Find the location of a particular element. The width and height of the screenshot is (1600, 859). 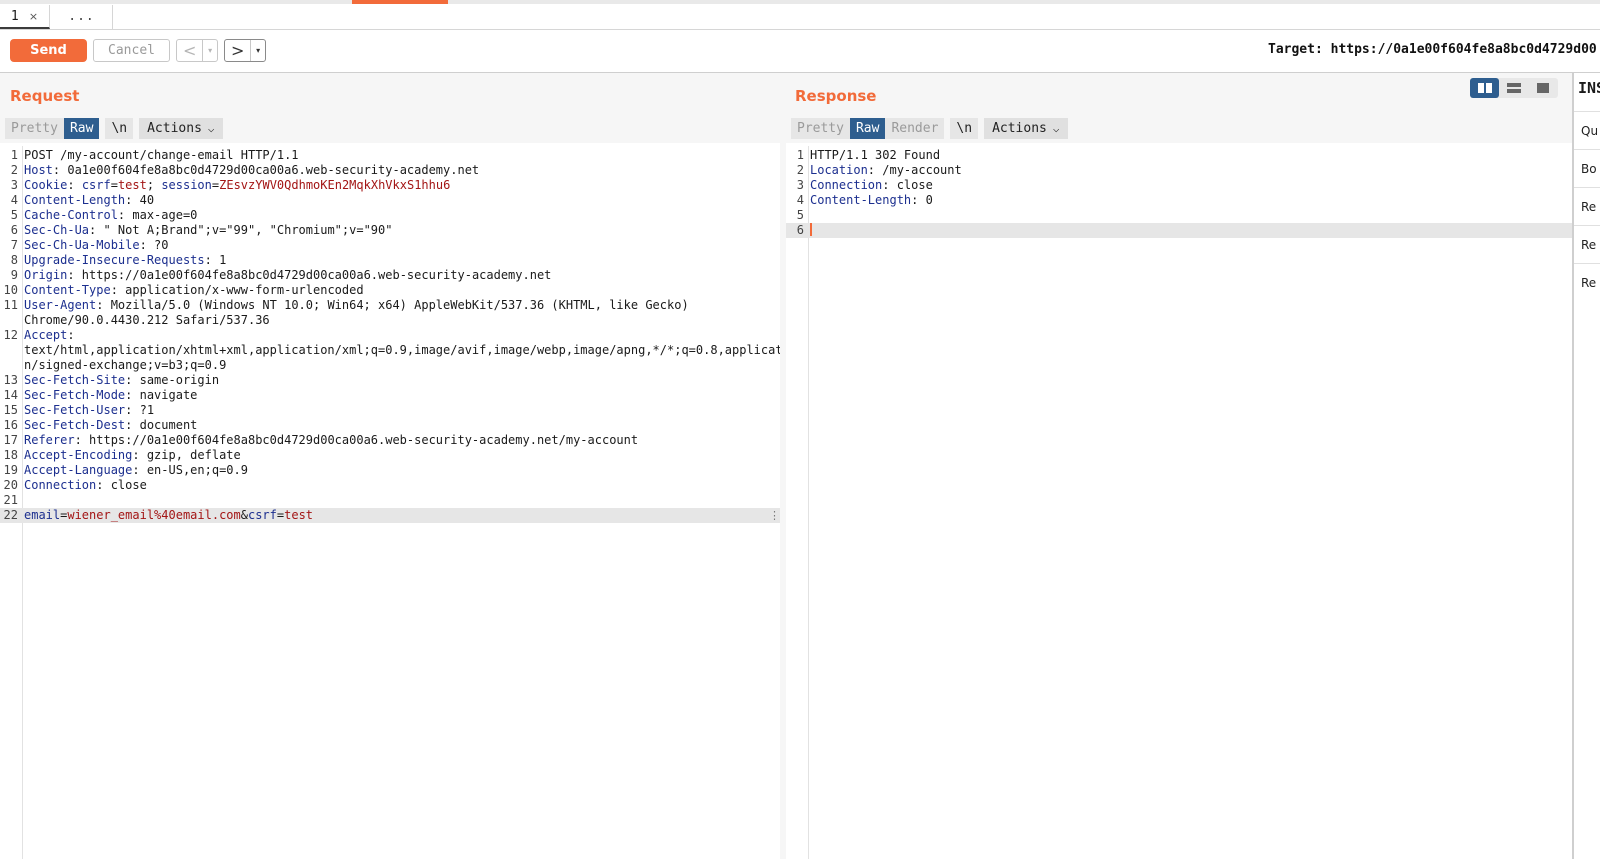

request-header: Request Pretty Raw \n Actions ⌵ is located at coordinates (390, 108).